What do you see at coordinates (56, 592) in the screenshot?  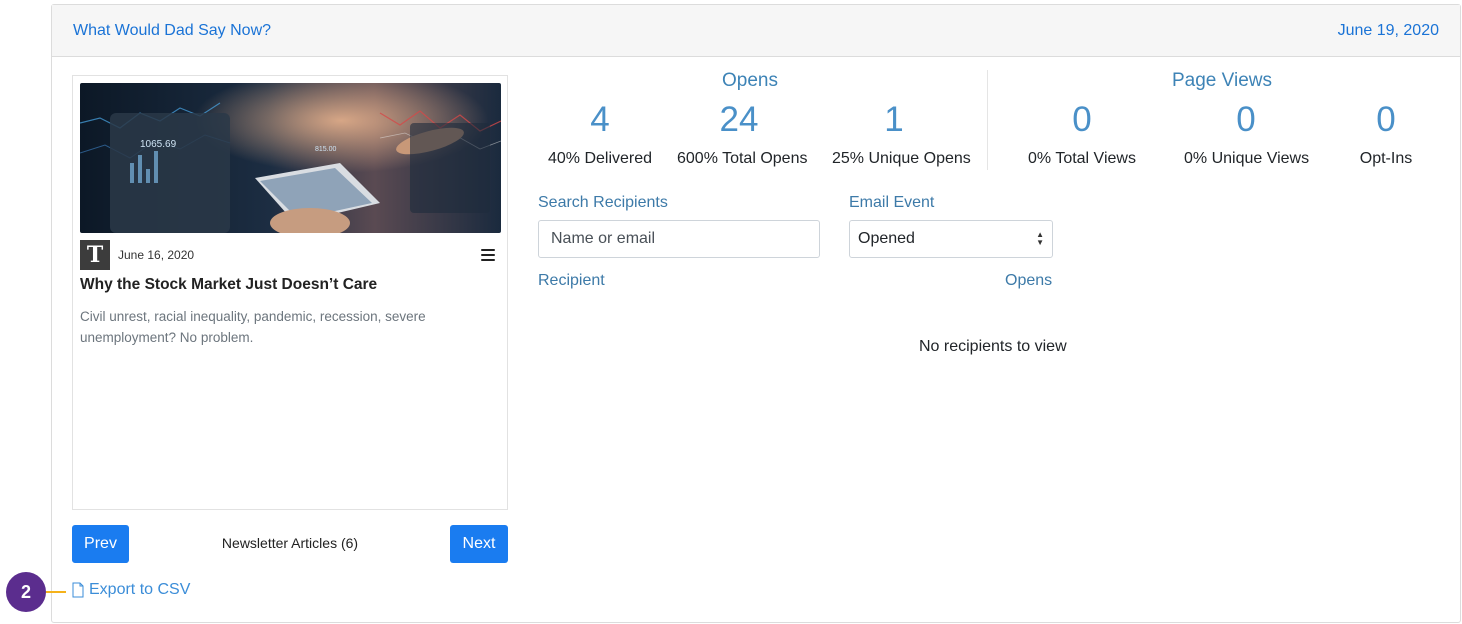 I see `step-badge-connector` at bounding box center [56, 592].